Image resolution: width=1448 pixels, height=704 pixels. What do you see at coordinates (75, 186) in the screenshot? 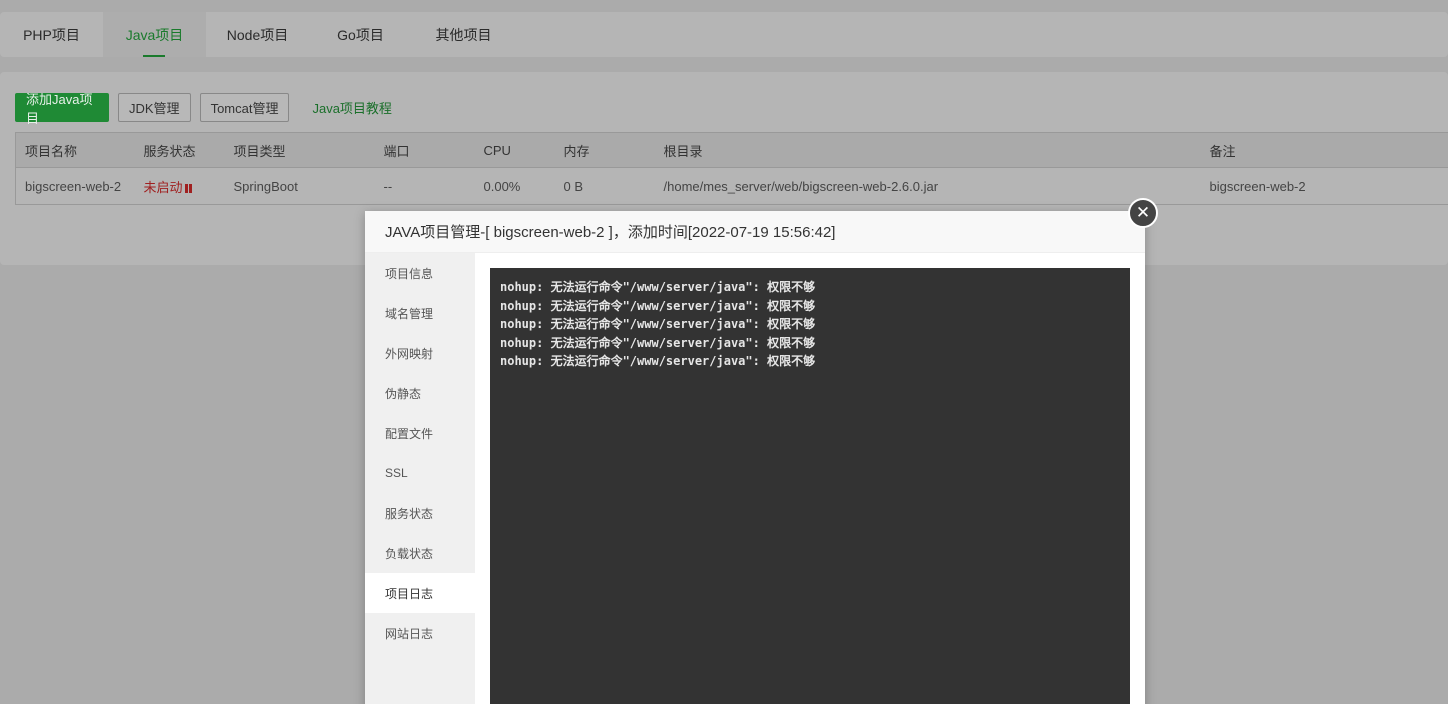
I see `project-name-link: bigscreen-web-2` at bounding box center [75, 186].